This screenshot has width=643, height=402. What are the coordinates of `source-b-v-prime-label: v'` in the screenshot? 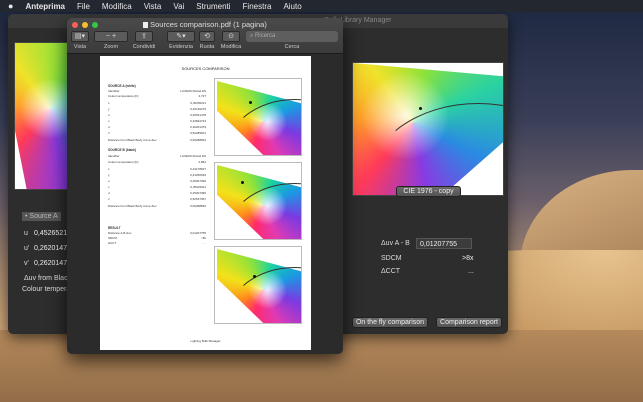 It's located at (109, 199).